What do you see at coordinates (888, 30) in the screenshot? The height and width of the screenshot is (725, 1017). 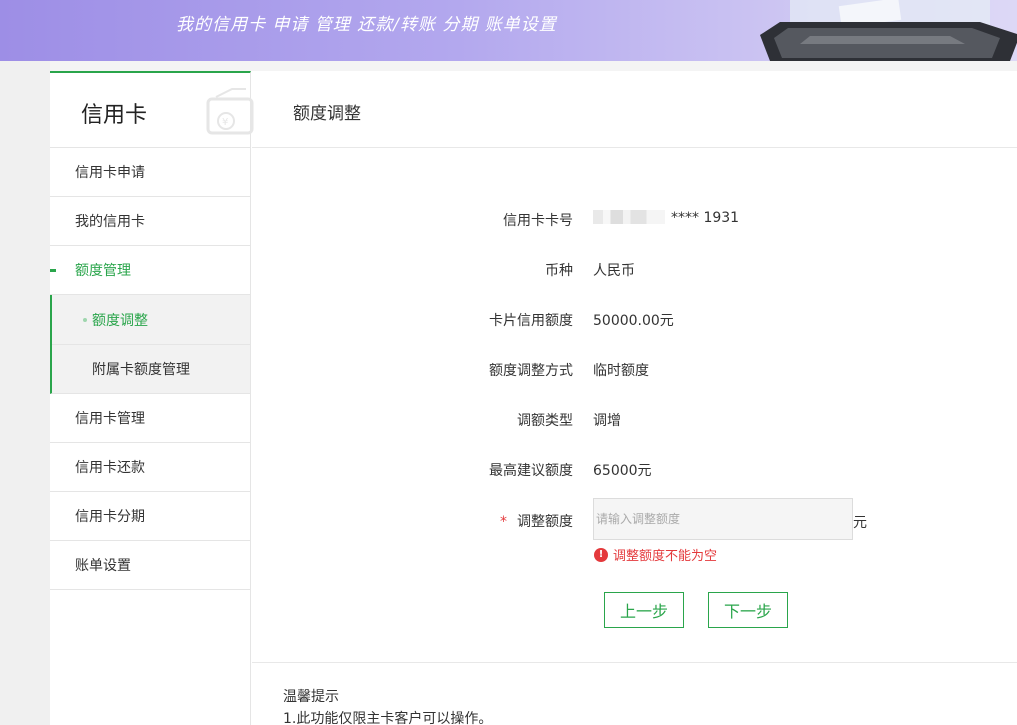 I see `laptop-illustration-icon` at bounding box center [888, 30].